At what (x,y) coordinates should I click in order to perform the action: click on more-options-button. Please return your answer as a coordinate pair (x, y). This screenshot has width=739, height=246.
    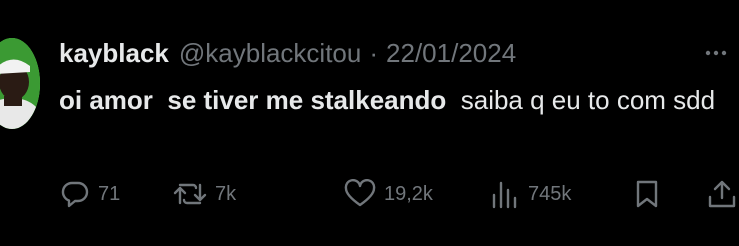
    Looking at the image, I should click on (716, 53).